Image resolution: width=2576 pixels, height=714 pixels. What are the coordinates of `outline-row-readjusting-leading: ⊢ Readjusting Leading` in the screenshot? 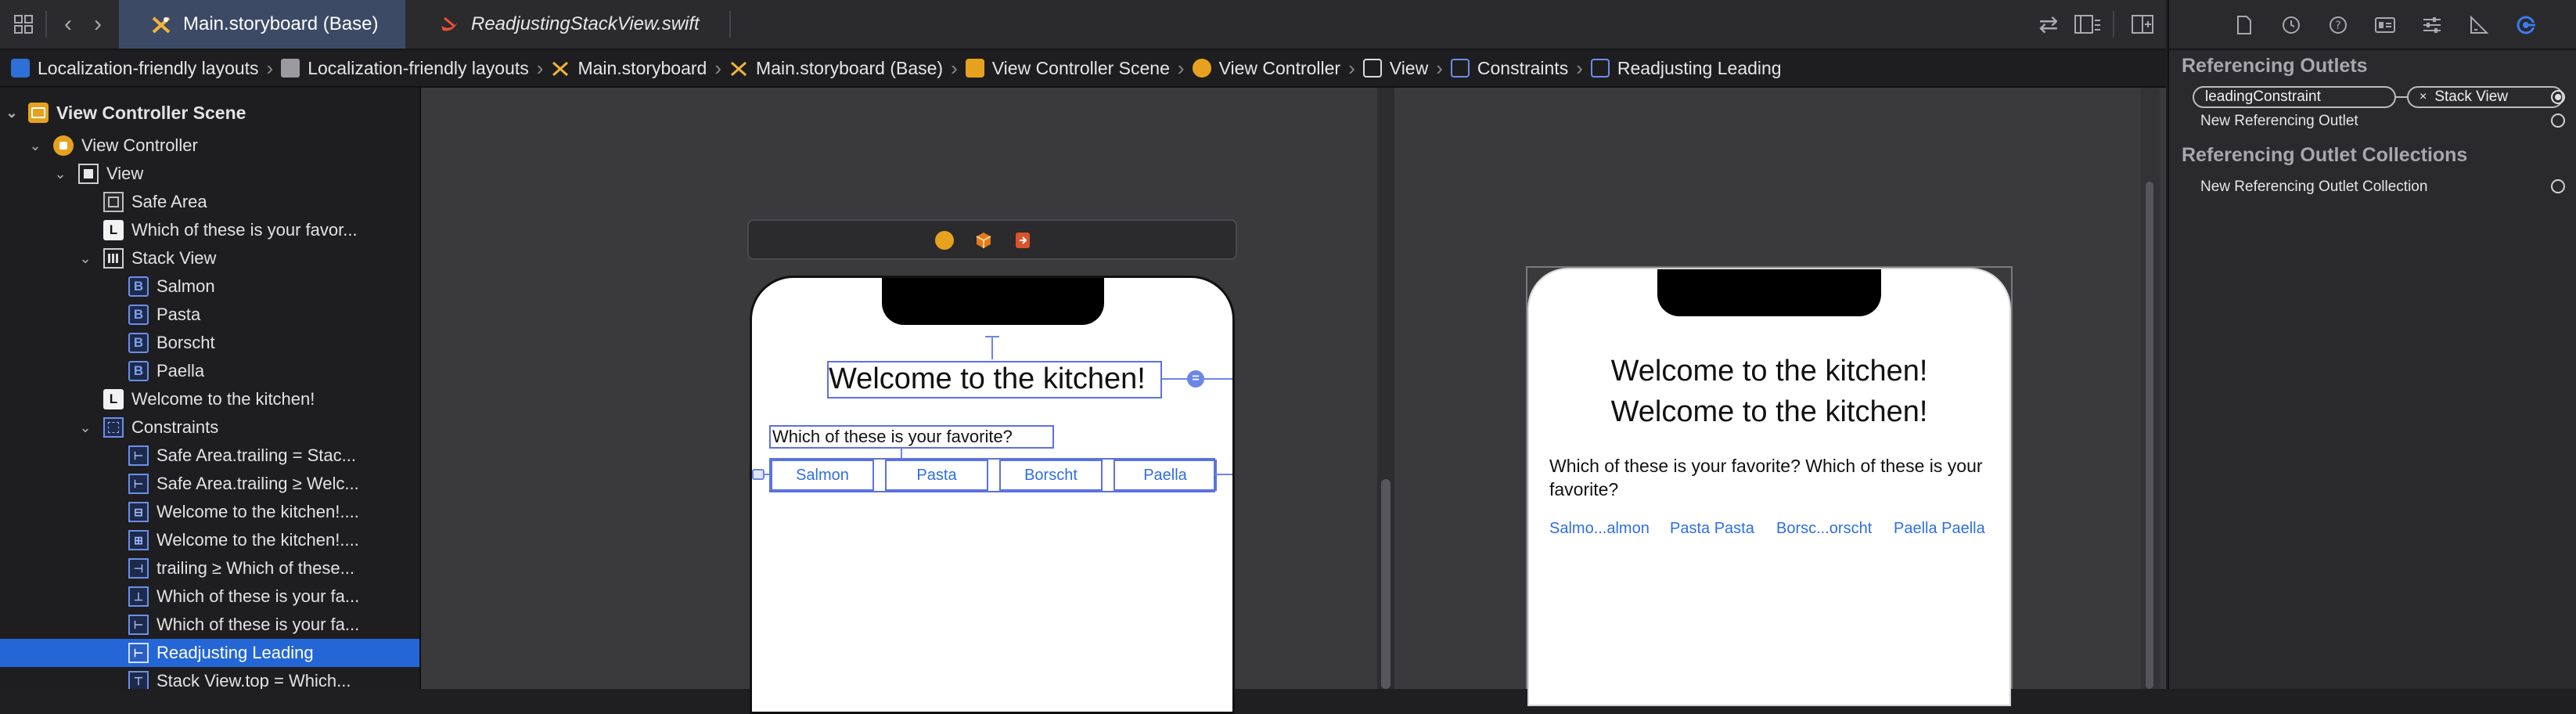 It's located at (209, 653).